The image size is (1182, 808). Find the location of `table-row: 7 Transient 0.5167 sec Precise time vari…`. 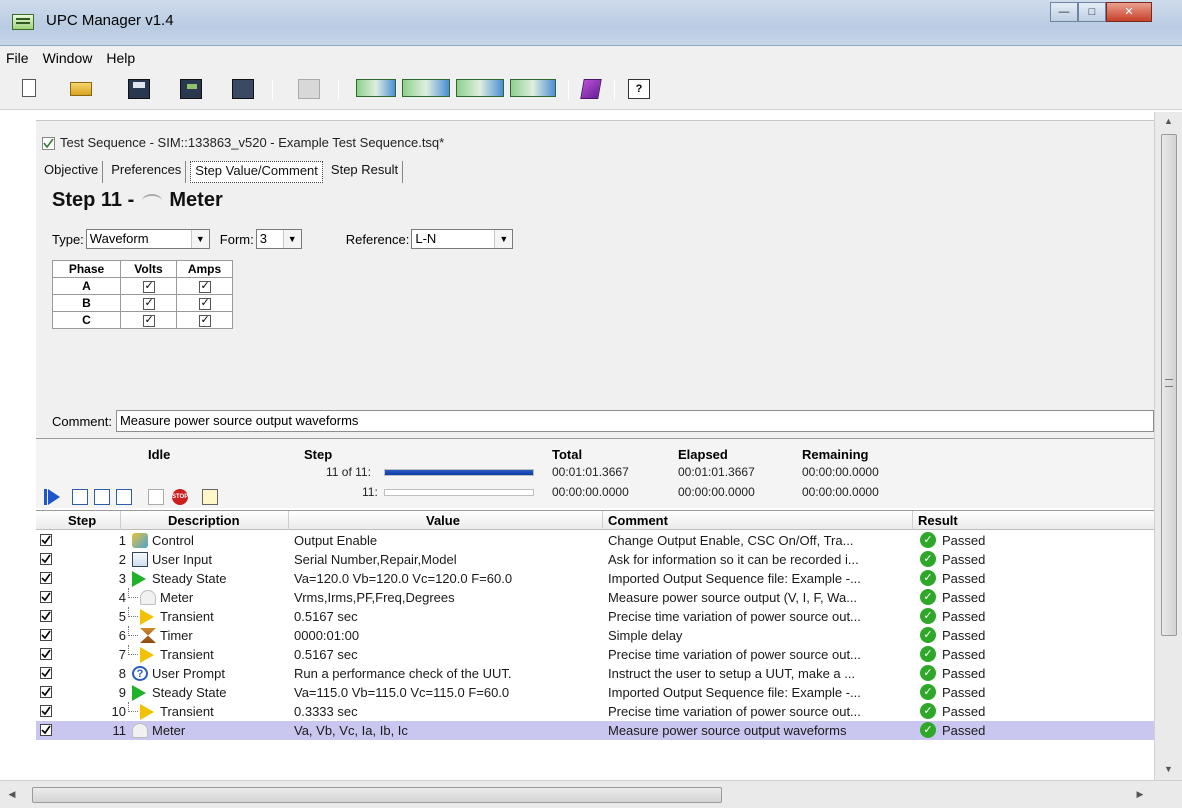

table-row: 7 Transient 0.5167 sec Precise time vari… is located at coordinates (595, 654).